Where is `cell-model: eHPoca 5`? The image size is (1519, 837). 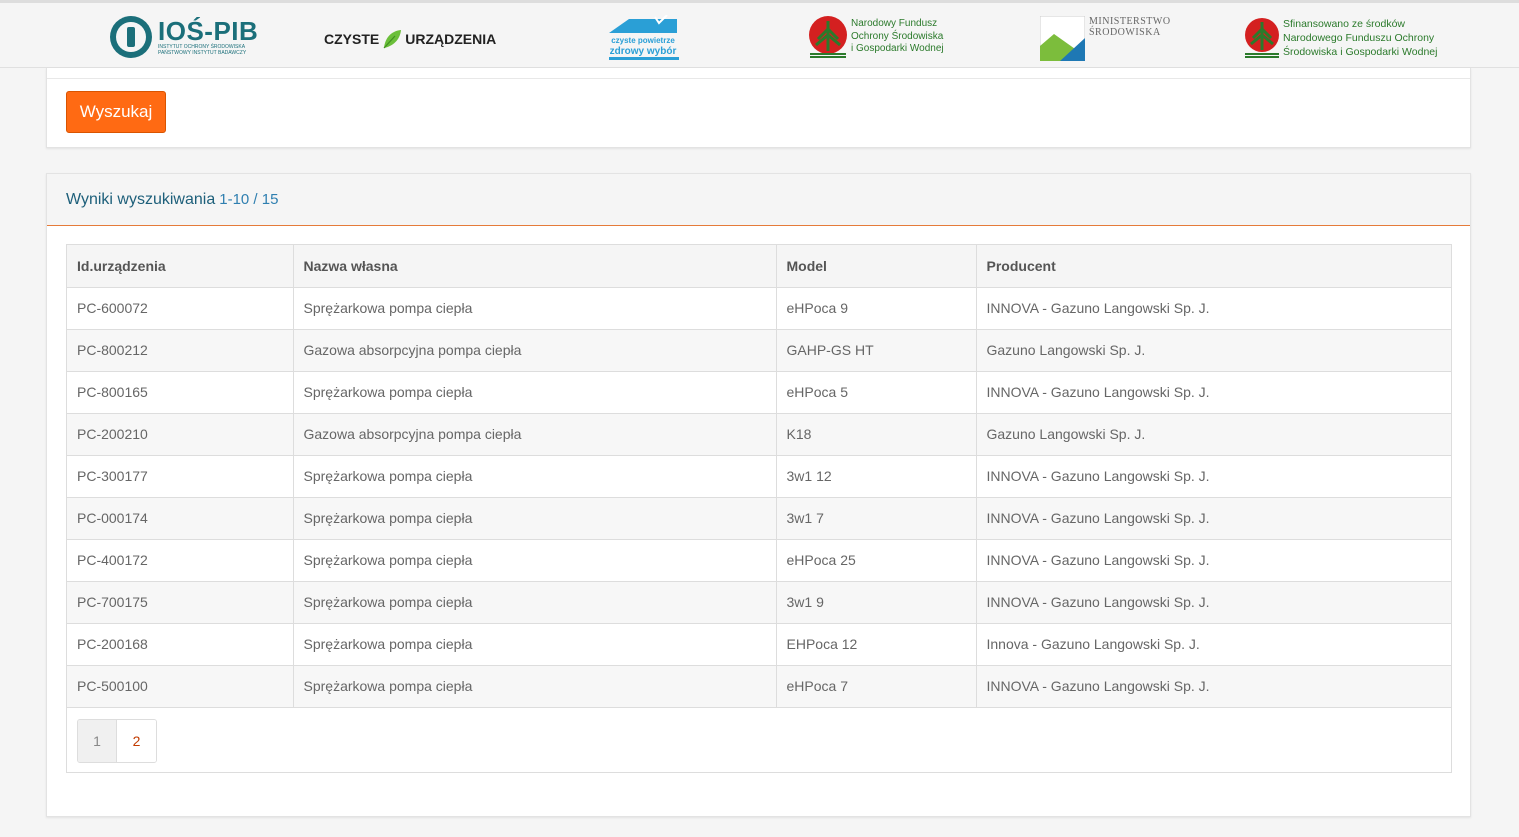
cell-model: eHPoca 5 is located at coordinates (876, 392).